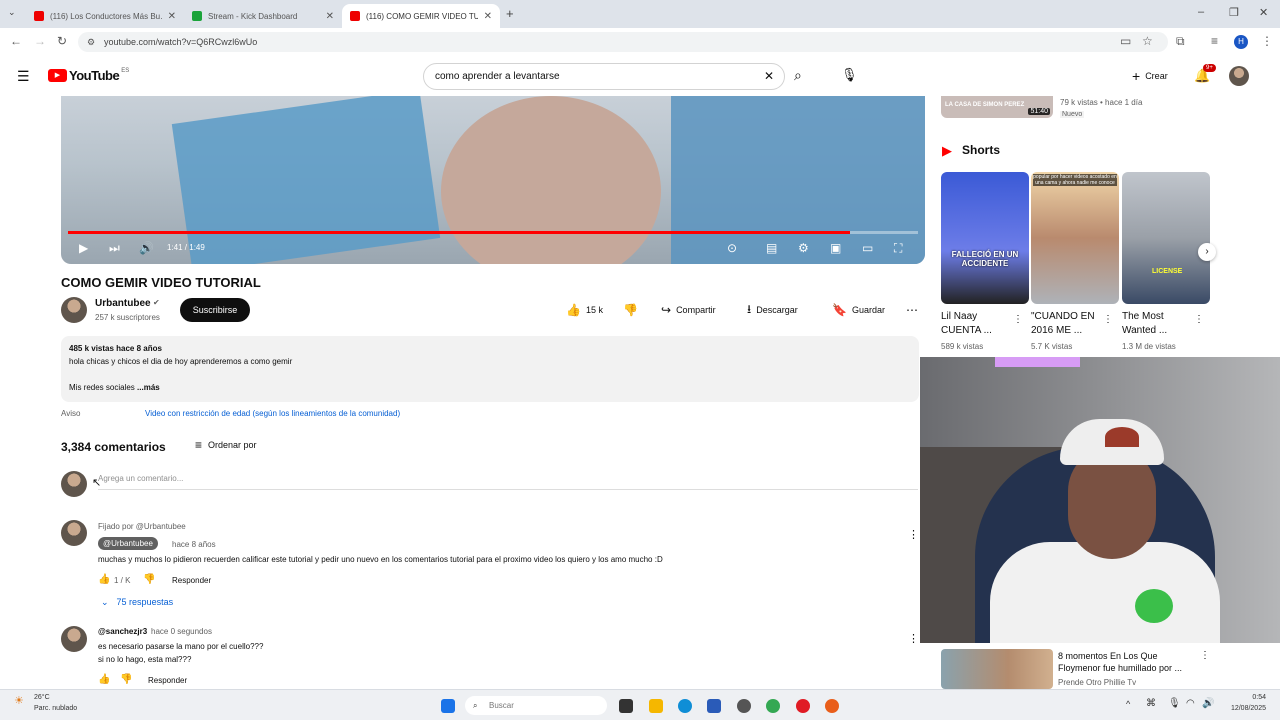 The image size is (1280, 720). What do you see at coordinates (1241, 42) in the screenshot?
I see `profile-avatar: H` at bounding box center [1241, 42].